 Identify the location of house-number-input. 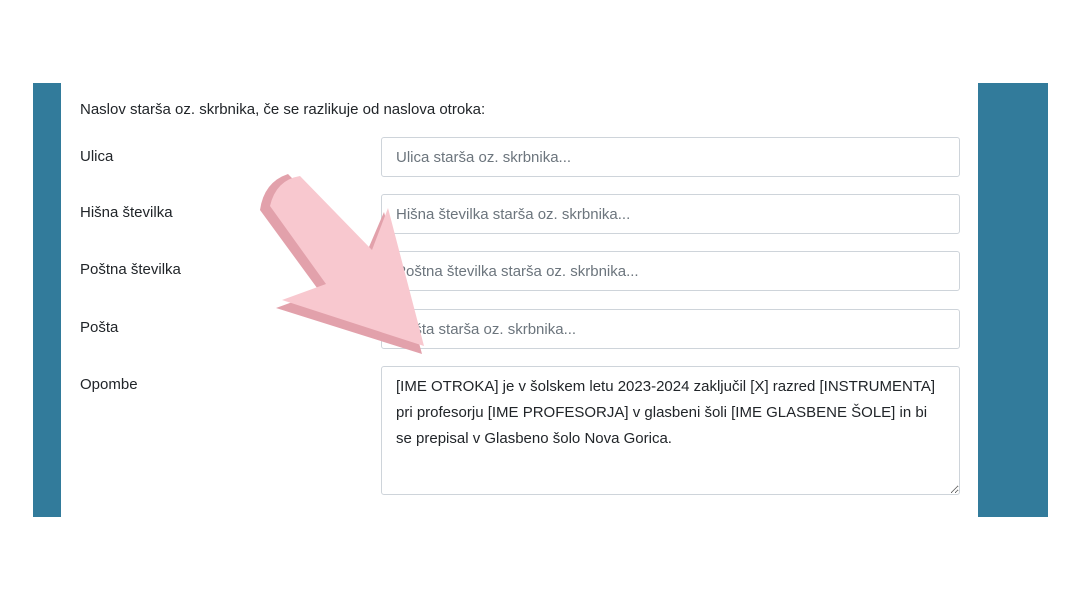
(670, 214).